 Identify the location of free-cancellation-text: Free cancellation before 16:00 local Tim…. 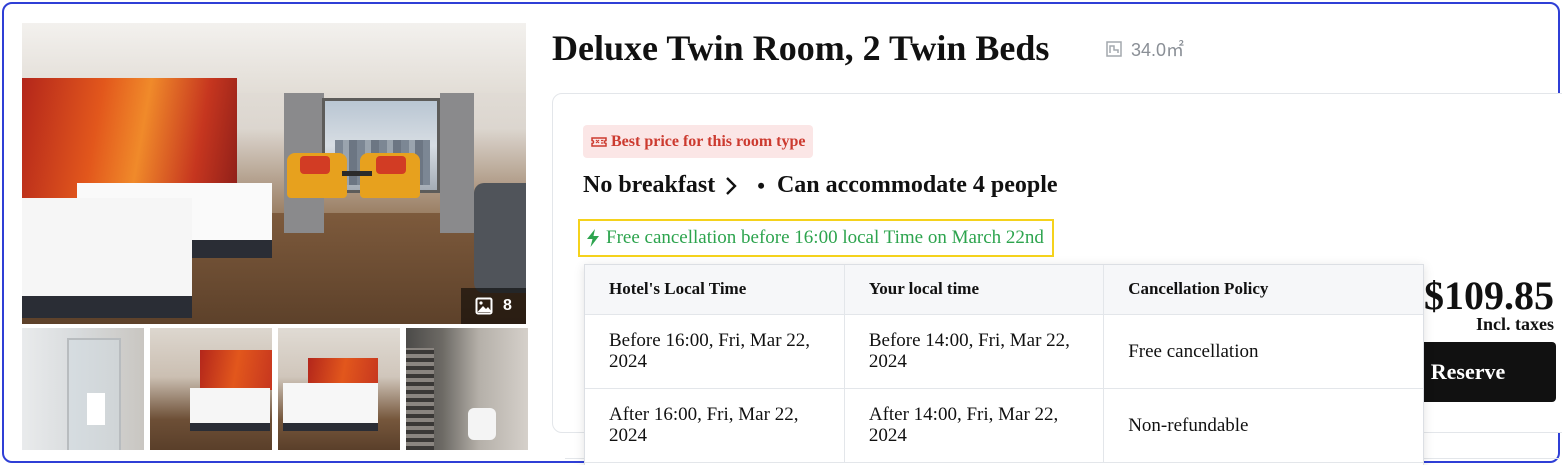
(825, 237).